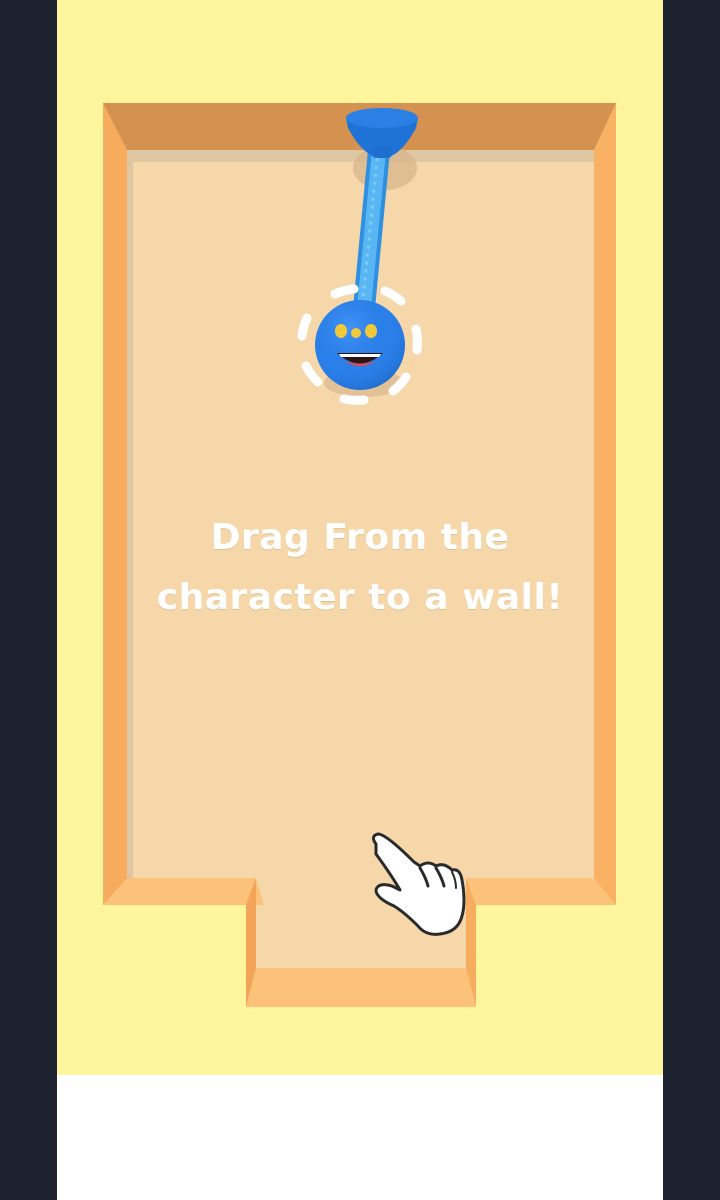 The height and width of the screenshot is (1200, 720). Describe the element at coordinates (115, 504) in the screenshot. I see `left-wall` at that location.